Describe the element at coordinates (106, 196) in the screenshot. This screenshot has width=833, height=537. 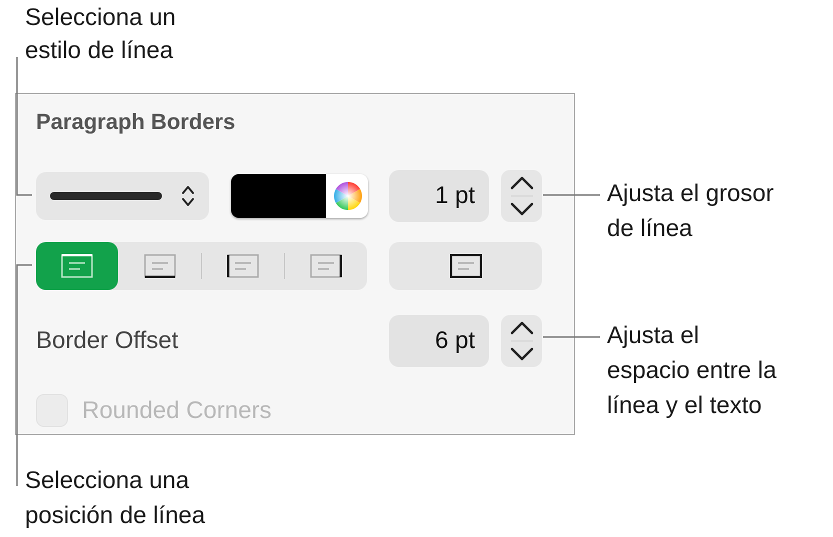
I see `solid-line-icon` at that location.